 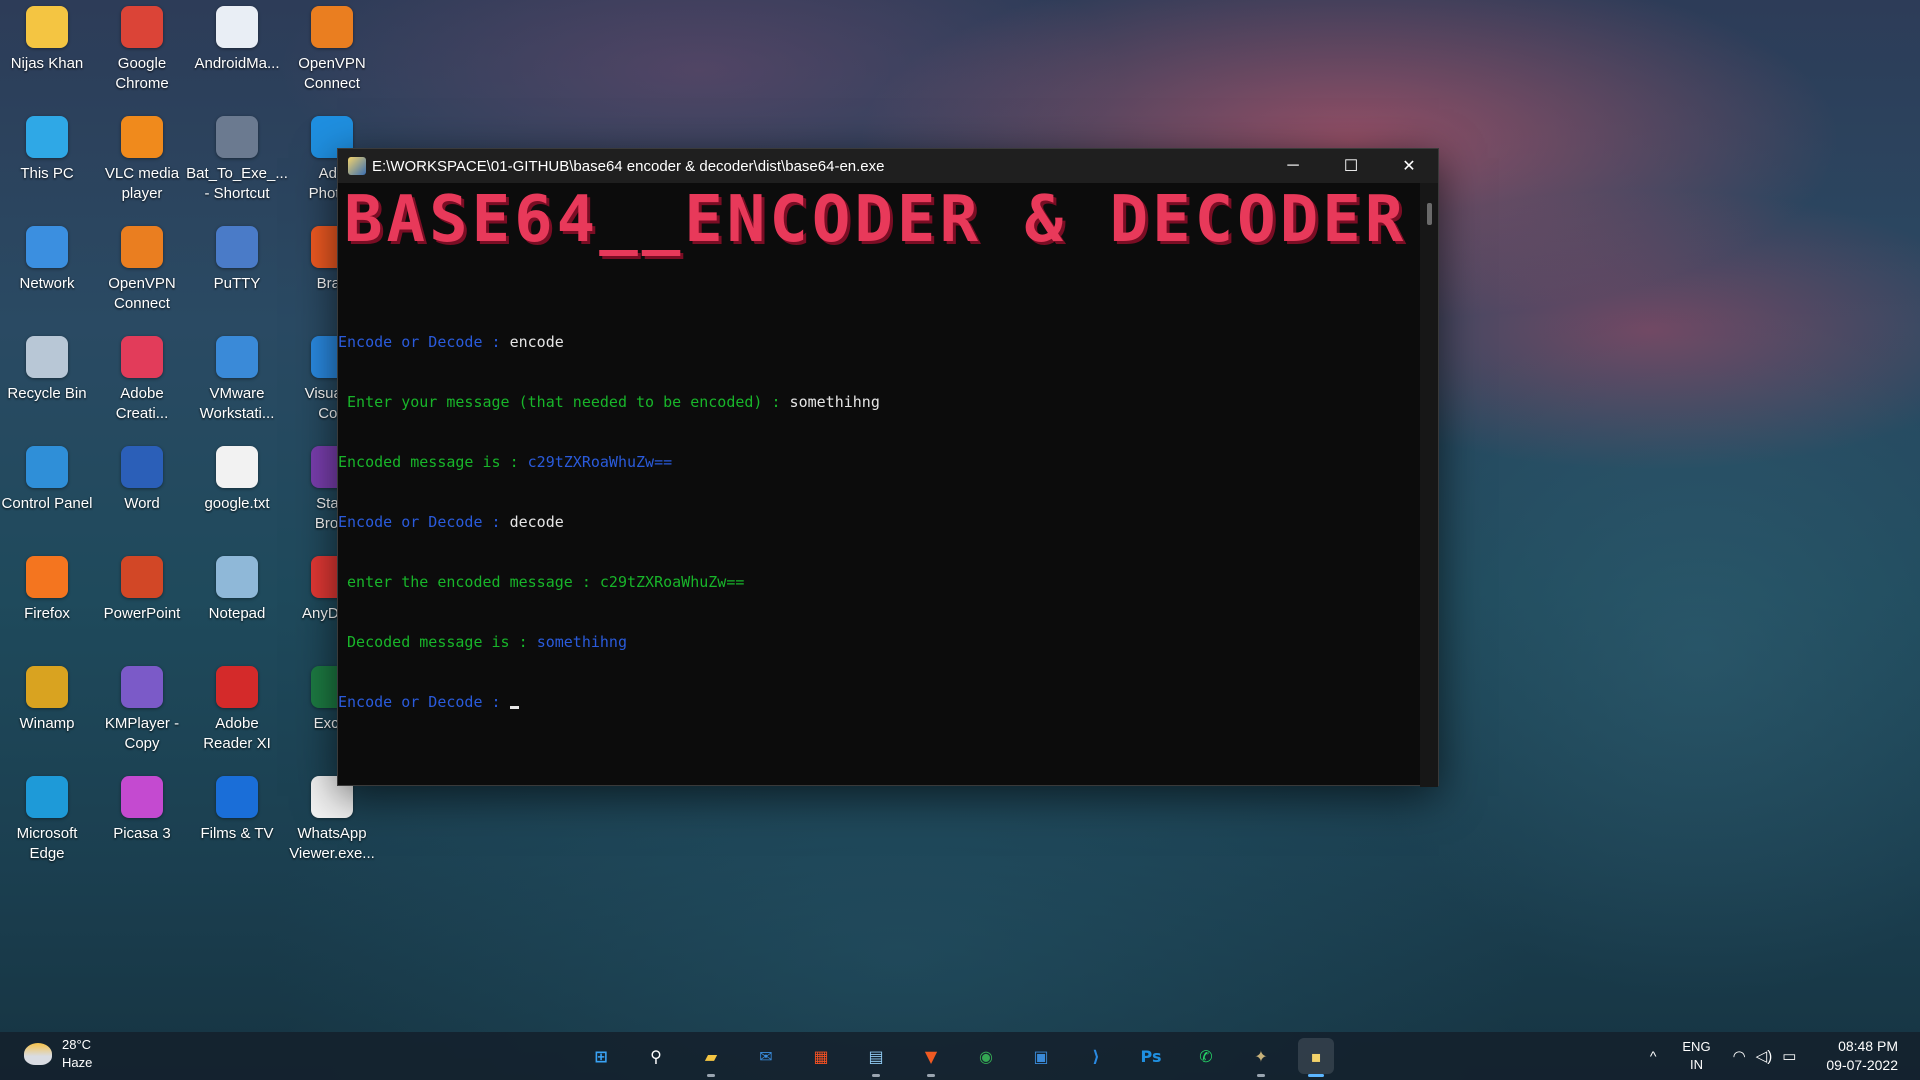 What do you see at coordinates (536, 342) in the screenshot?
I see `input-text: encode` at bounding box center [536, 342].